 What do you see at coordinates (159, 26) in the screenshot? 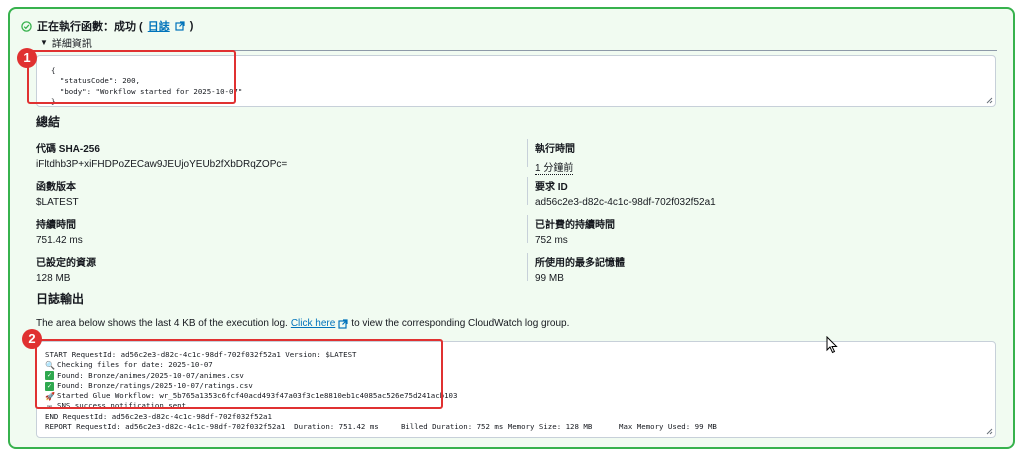
I see `log-link: 日誌` at bounding box center [159, 26].